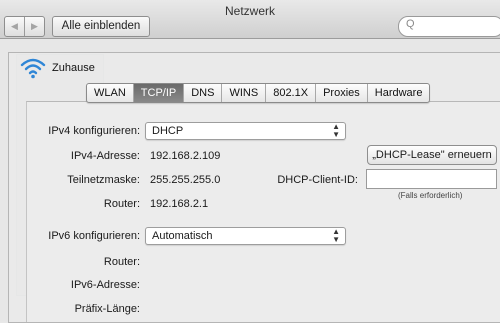 The width and height of the screenshot is (500, 323). What do you see at coordinates (290, 93) in the screenshot?
I see `tab-8021x: 802.1X` at bounding box center [290, 93].